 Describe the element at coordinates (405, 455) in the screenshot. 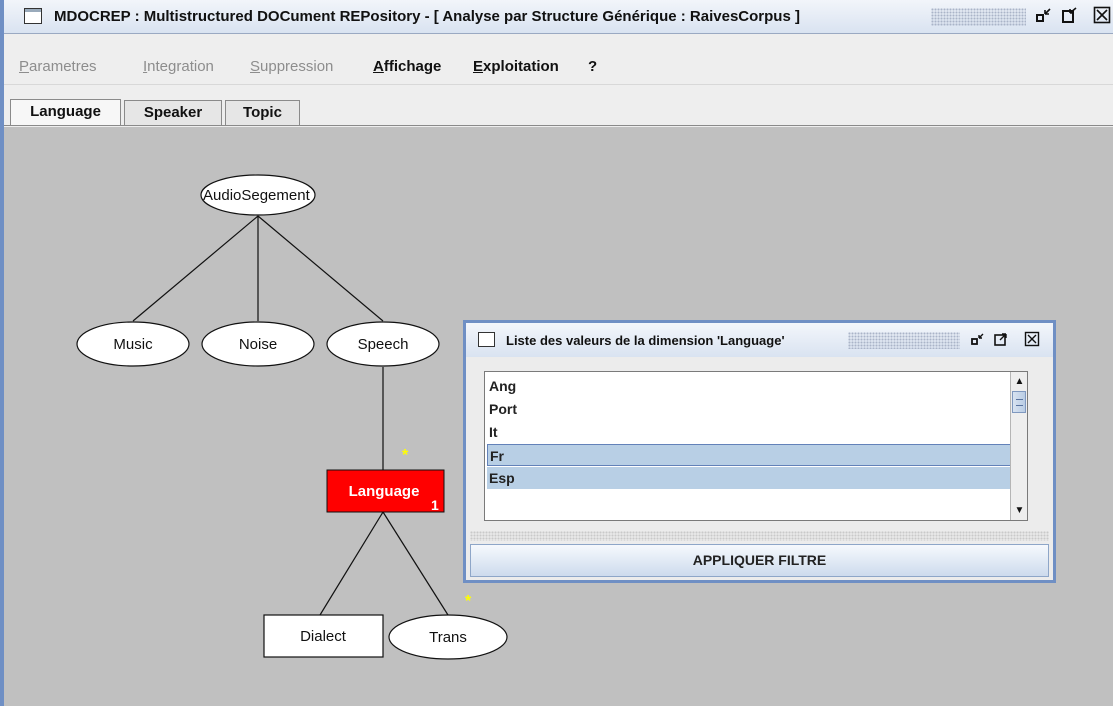

I see `multiplicity-marker-language: *` at that location.